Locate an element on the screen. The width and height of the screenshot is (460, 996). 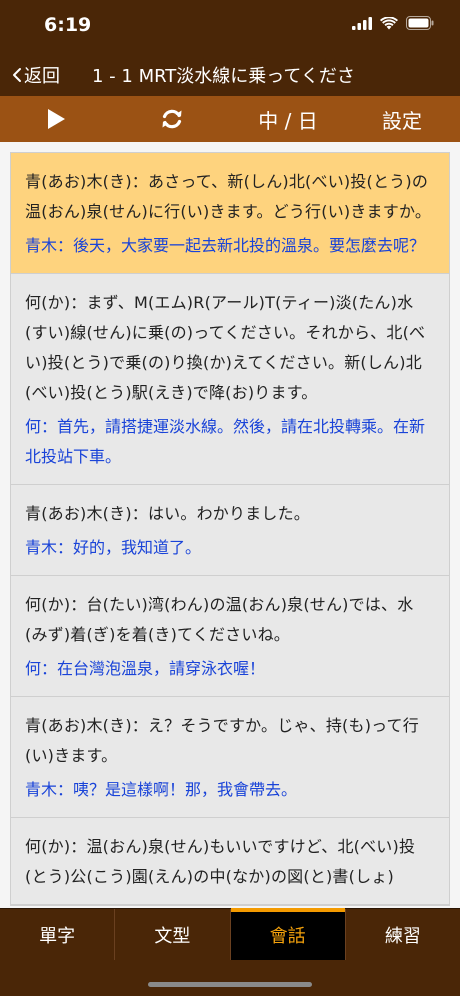
tab-practice: 練習 is located at coordinates (403, 934).